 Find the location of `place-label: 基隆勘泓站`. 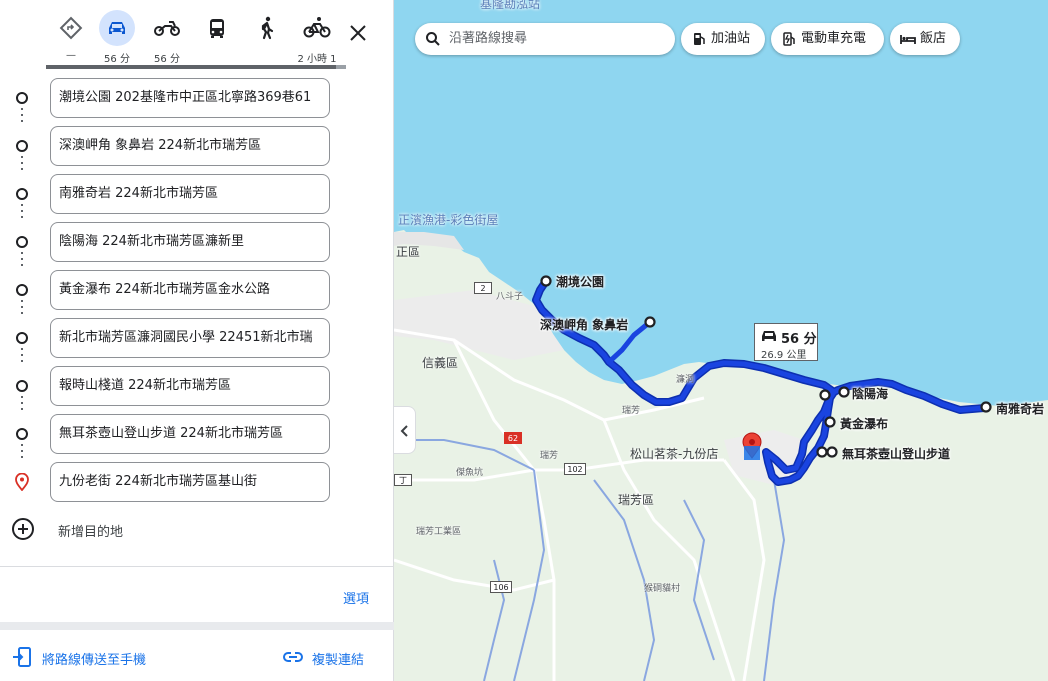

place-label: 基隆勘泓站 is located at coordinates (510, 6).